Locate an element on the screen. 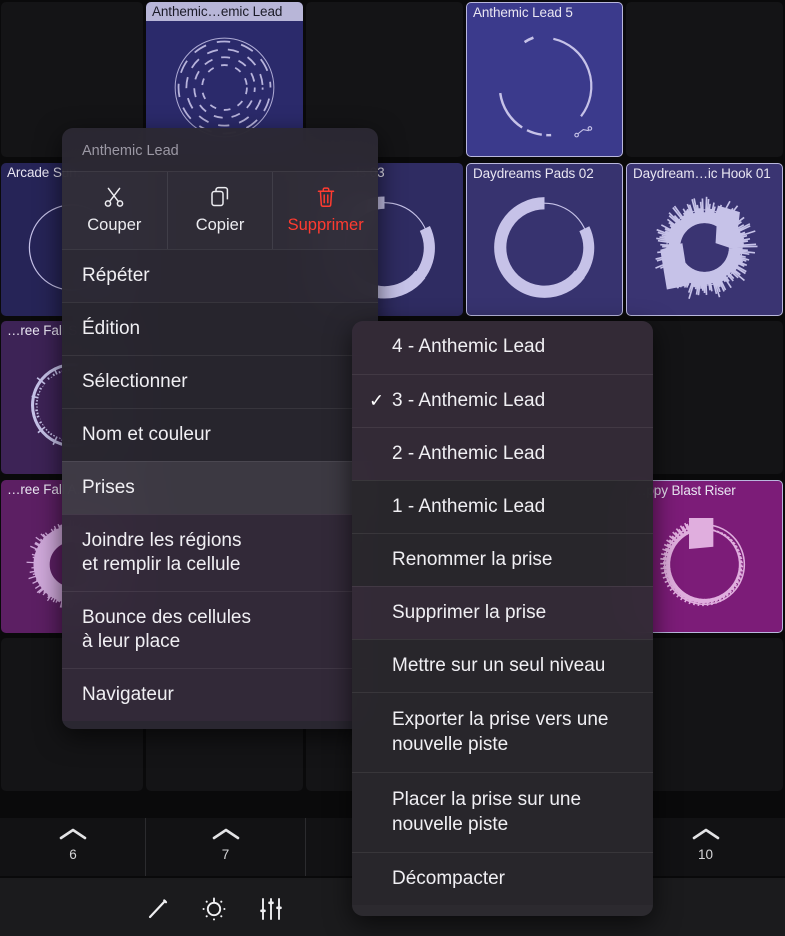 The image size is (785, 936). scene-trigger-7: 7 is located at coordinates (226, 847).